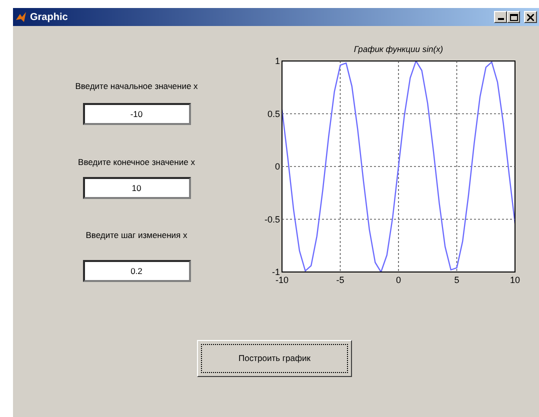 Image resolution: width=539 pixels, height=417 pixels. What do you see at coordinates (500, 17) in the screenshot?
I see `minimize-button` at bounding box center [500, 17].